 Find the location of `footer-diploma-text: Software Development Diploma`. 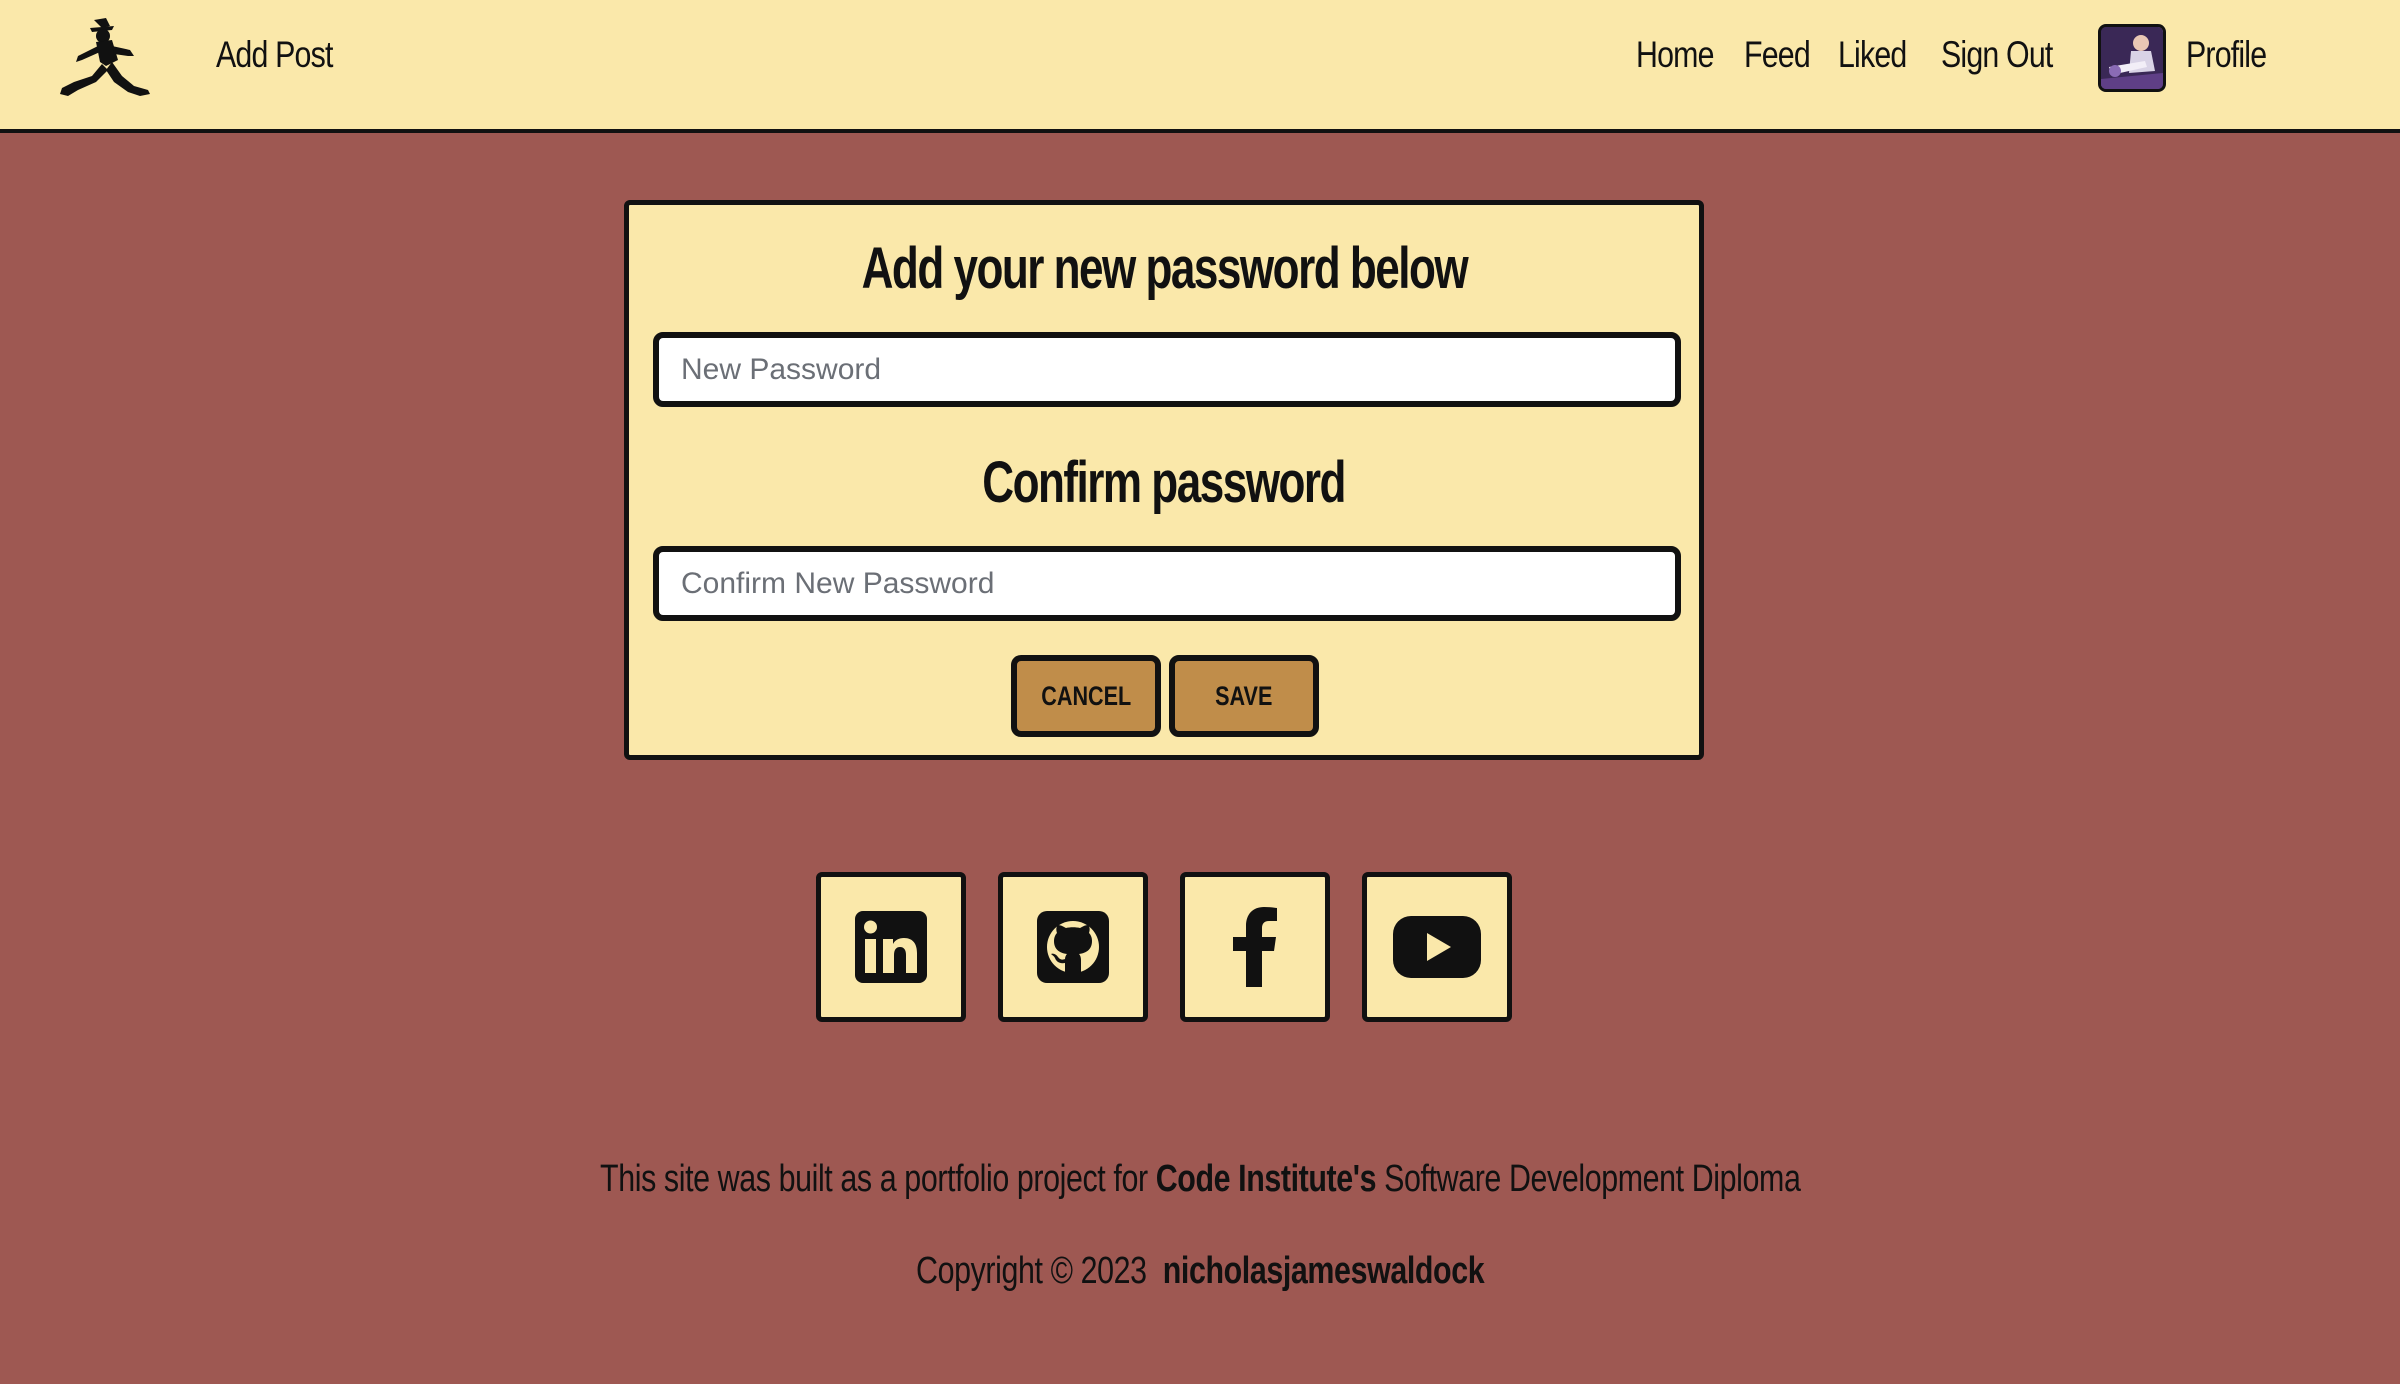

footer-diploma-text: Software Development Diploma is located at coordinates (1592, 1179).